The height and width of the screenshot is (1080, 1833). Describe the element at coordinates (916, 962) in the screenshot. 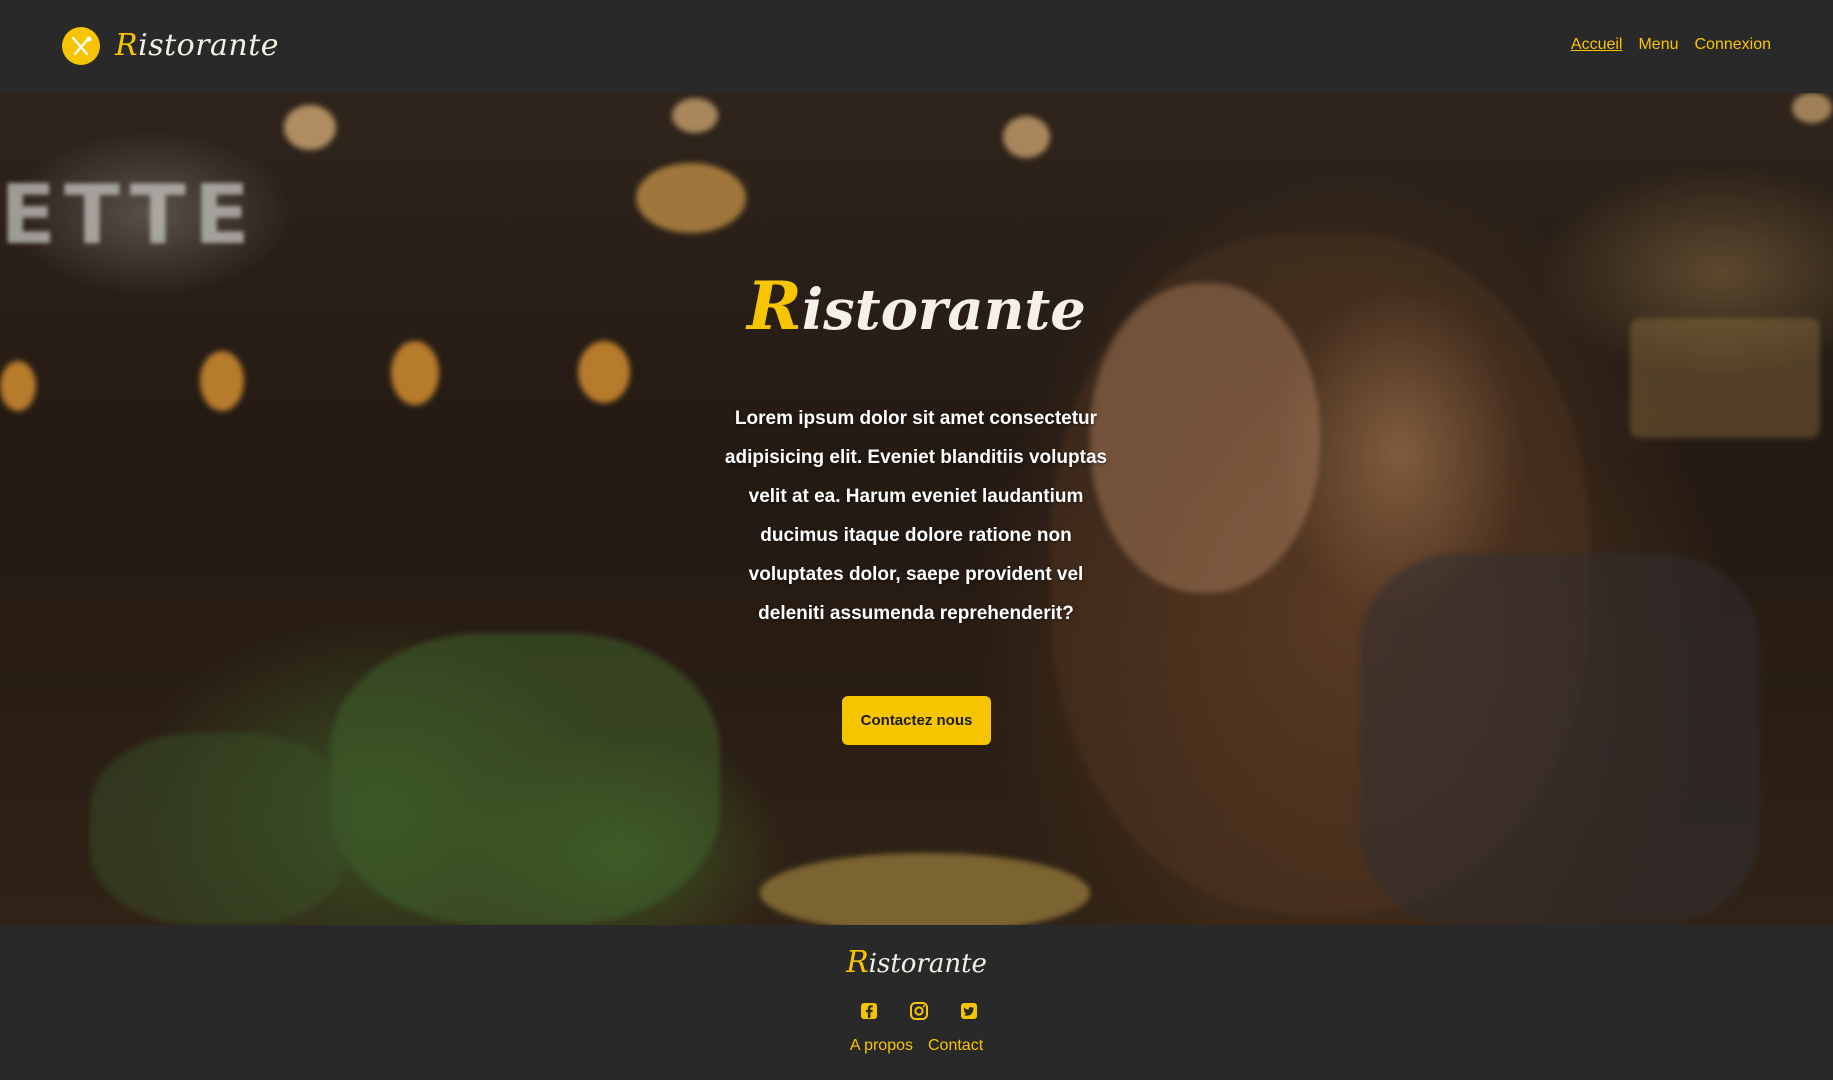

I see `footer-brand: Ristorante` at that location.